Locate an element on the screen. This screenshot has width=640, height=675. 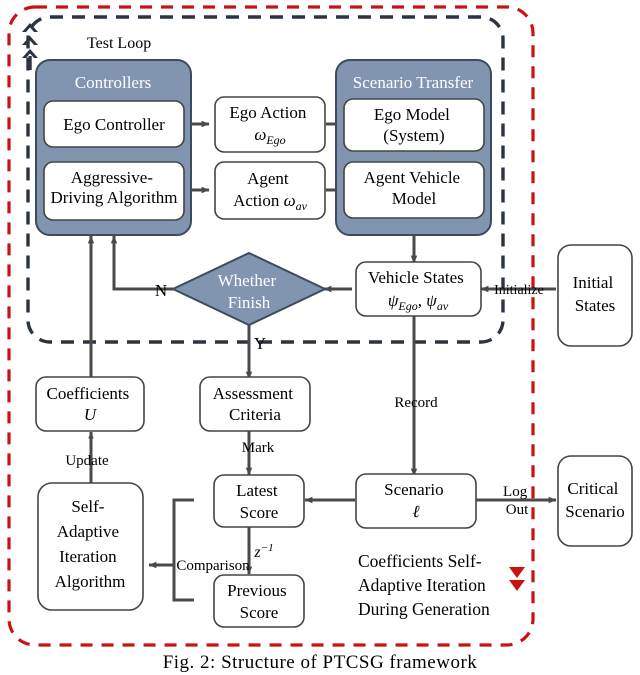
edge-label-mark: Mark is located at coordinates (258, 448).